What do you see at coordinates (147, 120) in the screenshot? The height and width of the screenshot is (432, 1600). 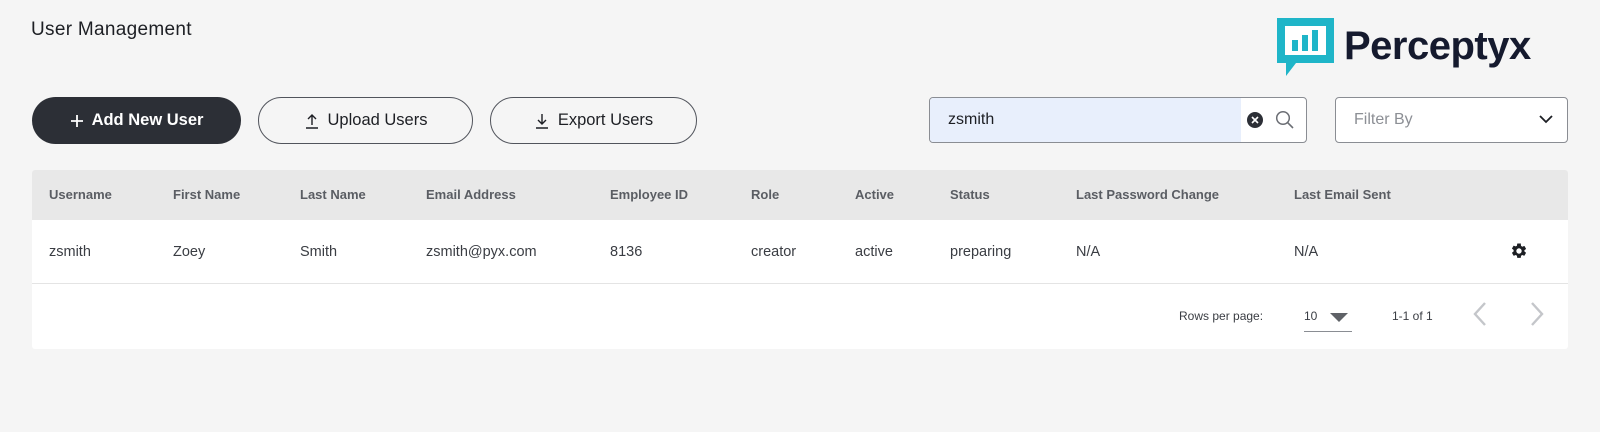 I see `add-new-user-label: Add New User` at bounding box center [147, 120].